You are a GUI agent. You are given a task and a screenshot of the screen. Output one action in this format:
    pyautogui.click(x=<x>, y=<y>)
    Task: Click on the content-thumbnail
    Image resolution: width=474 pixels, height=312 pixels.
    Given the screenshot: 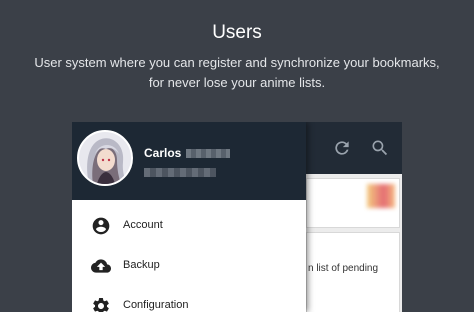 What is the action you would take?
    pyautogui.click(x=381, y=196)
    